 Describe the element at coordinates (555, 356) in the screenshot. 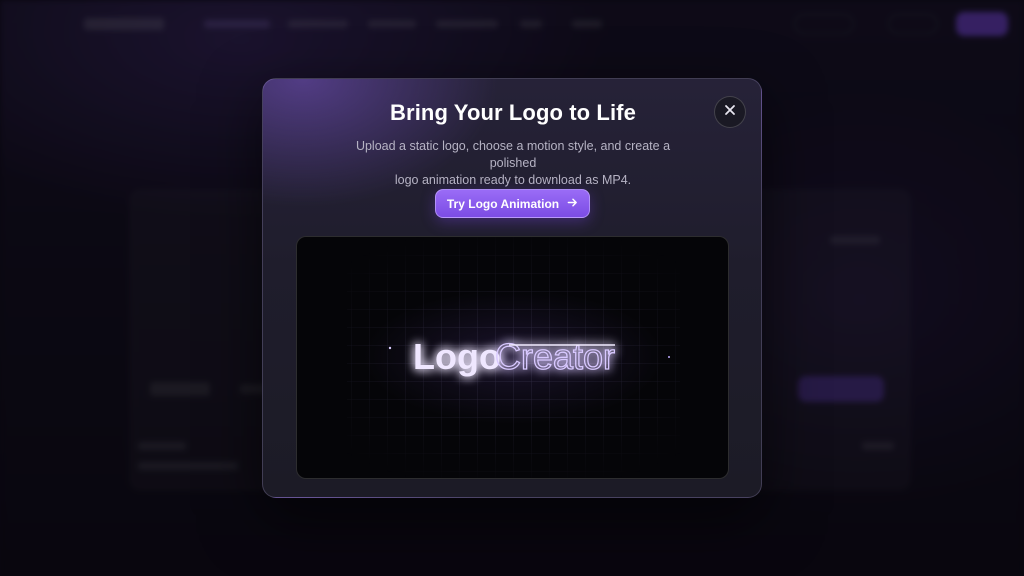

I see `logo-word-creator: Creator` at that location.